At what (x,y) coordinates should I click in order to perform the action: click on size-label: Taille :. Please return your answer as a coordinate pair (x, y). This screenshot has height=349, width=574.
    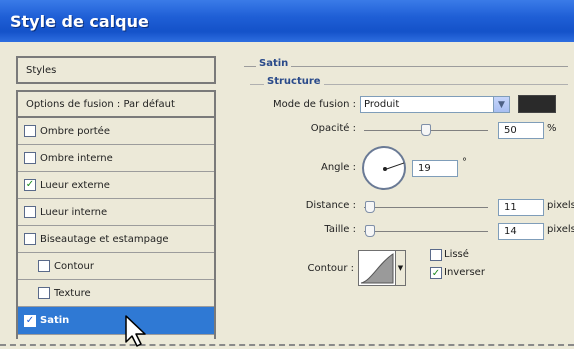
    Looking at the image, I should click on (340, 229).